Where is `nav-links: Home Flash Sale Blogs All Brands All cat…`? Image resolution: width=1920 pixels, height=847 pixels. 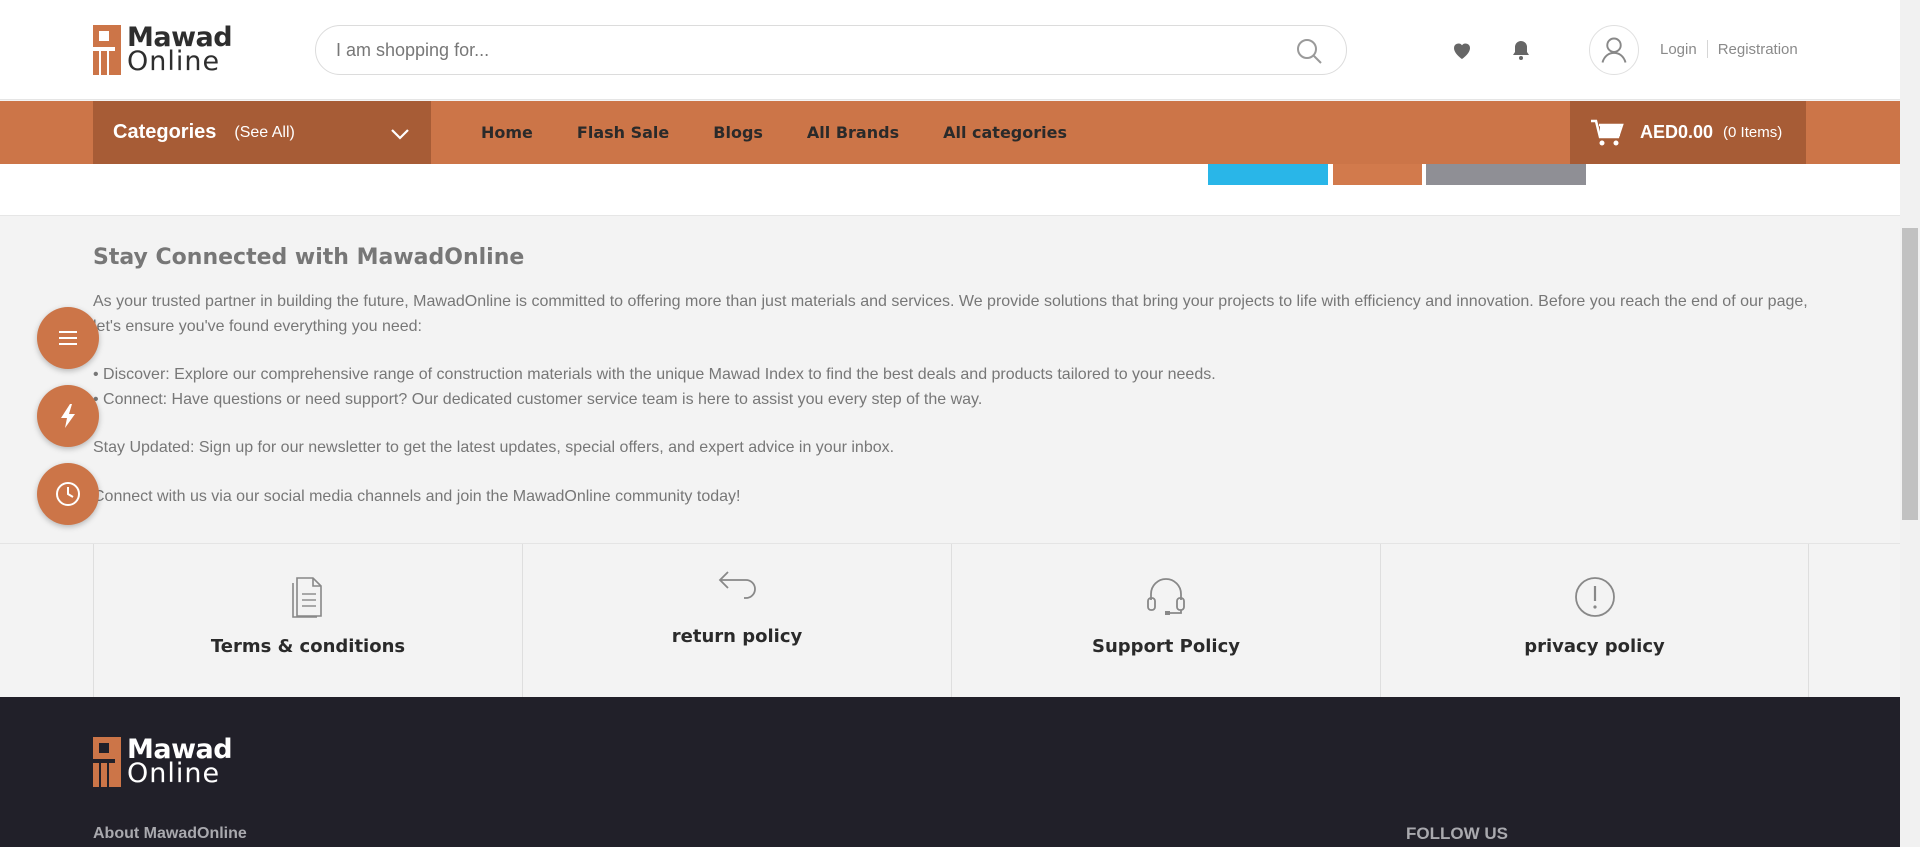
nav-links: Home Flash Sale Blogs All Brands All cat… is located at coordinates (796, 132).